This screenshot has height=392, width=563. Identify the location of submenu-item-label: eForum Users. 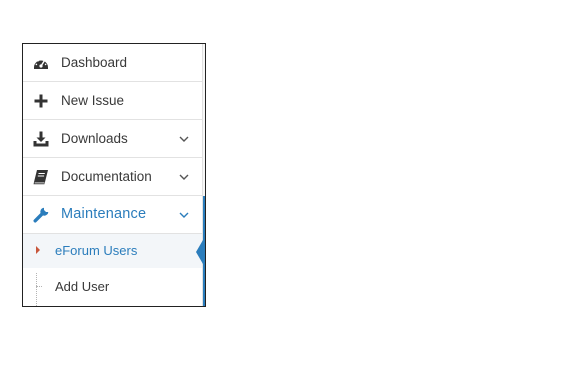
(96, 250).